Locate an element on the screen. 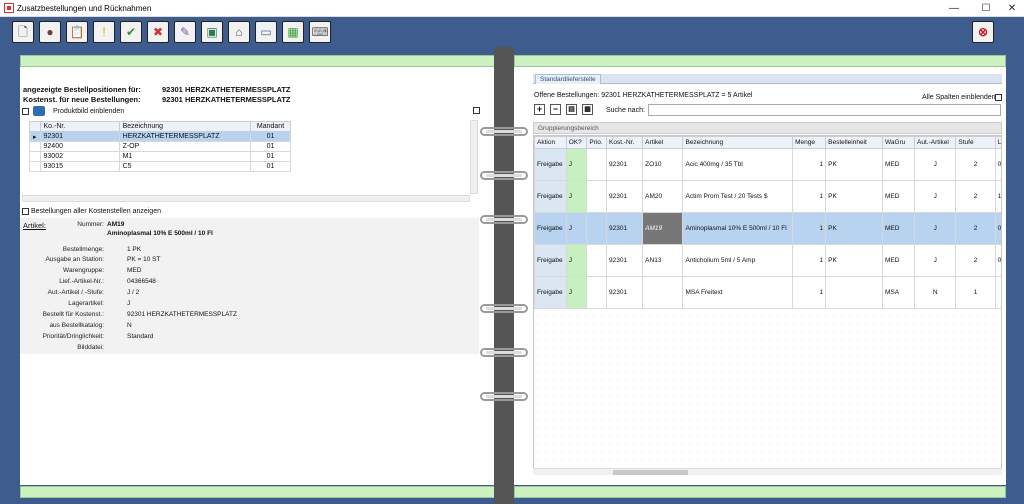 The width and height of the screenshot is (1024, 504). check-button: ✔ is located at coordinates (131, 32).